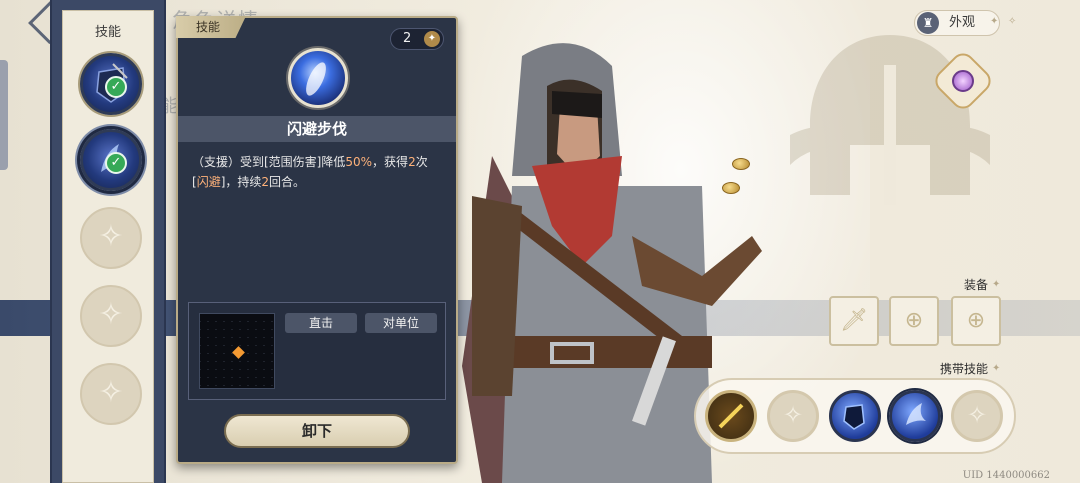 This screenshot has height=483, width=1080. What do you see at coordinates (412, 162) in the screenshot?
I see `desc-count: 2` at bounding box center [412, 162].